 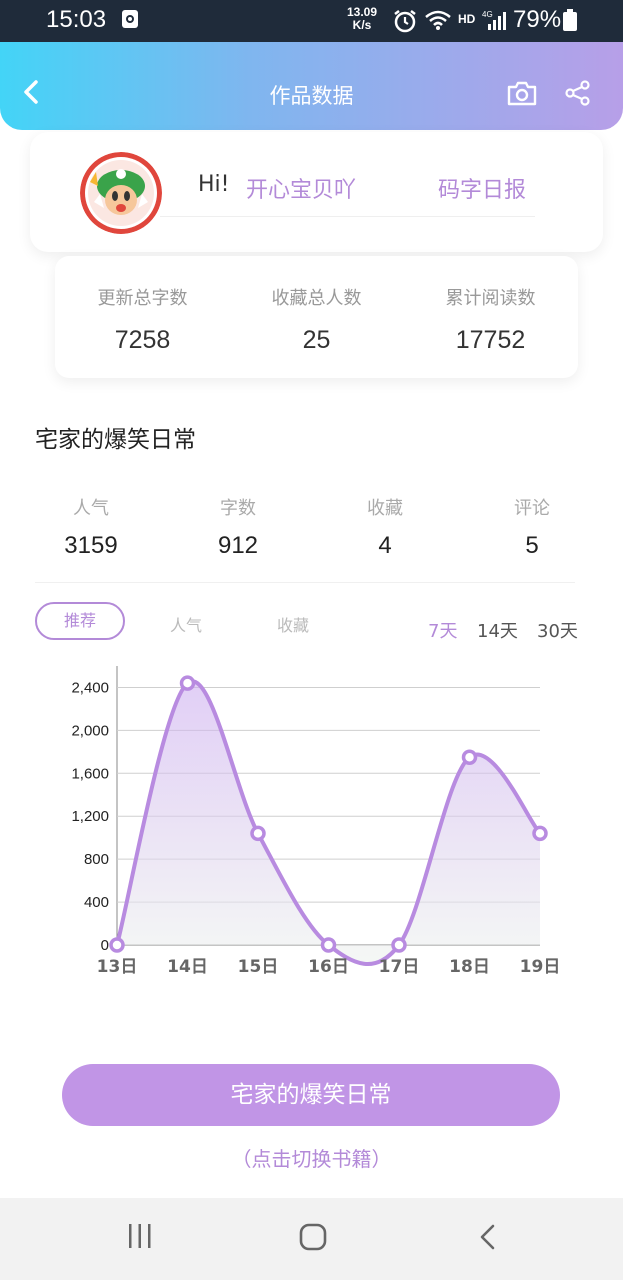 What do you see at coordinates (214, 184) in the screenshot?
I see `greeting-text: Hi!` at bounding box center [214, 184].